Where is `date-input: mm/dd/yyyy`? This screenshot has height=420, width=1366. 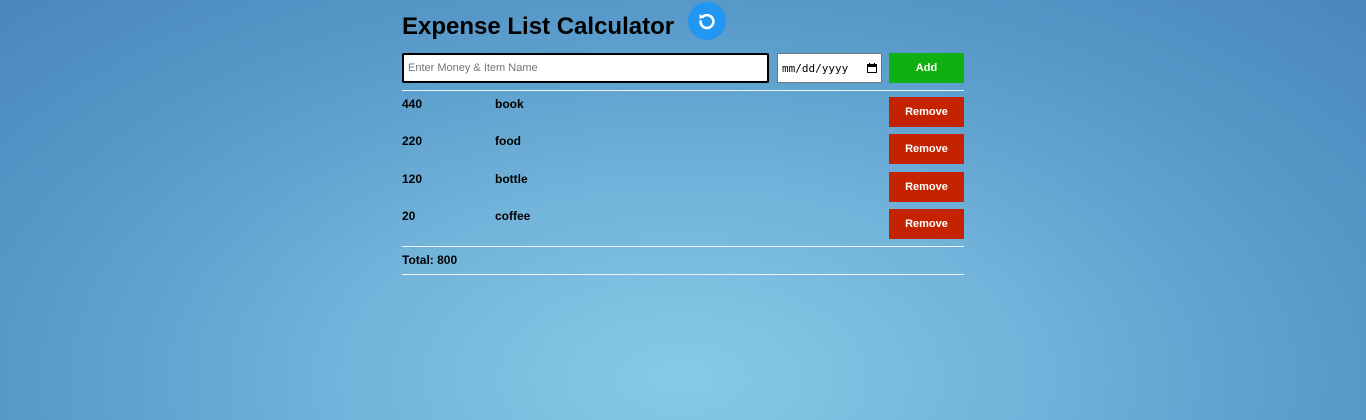
date-input: mm/dd/yyyy is located at coordinates (829, 68).